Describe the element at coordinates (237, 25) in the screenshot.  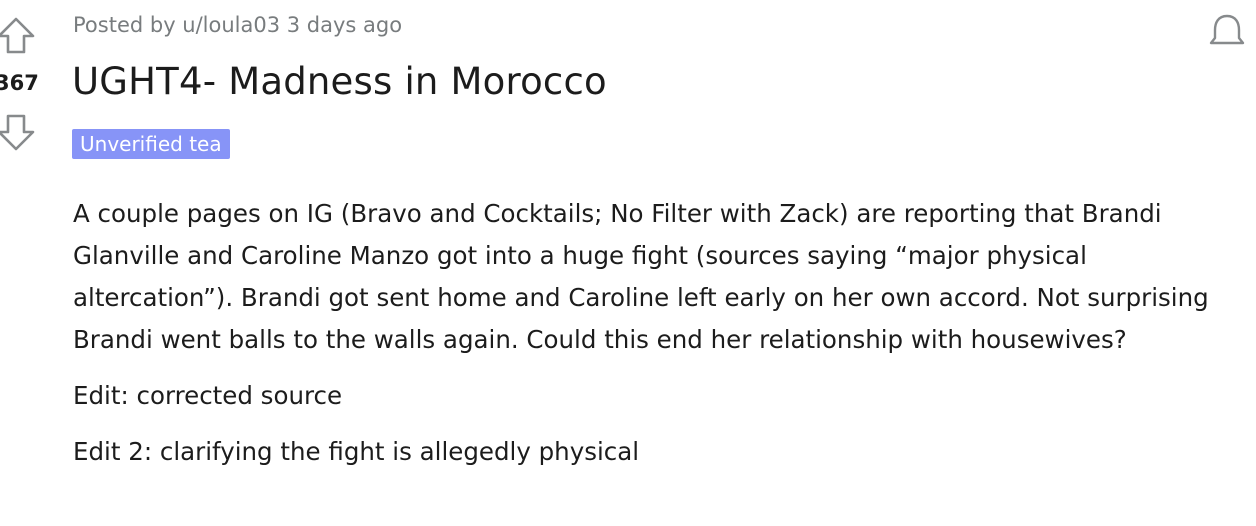
I see `post-meta: Posted by u/loula03 3 days ago` at that location.